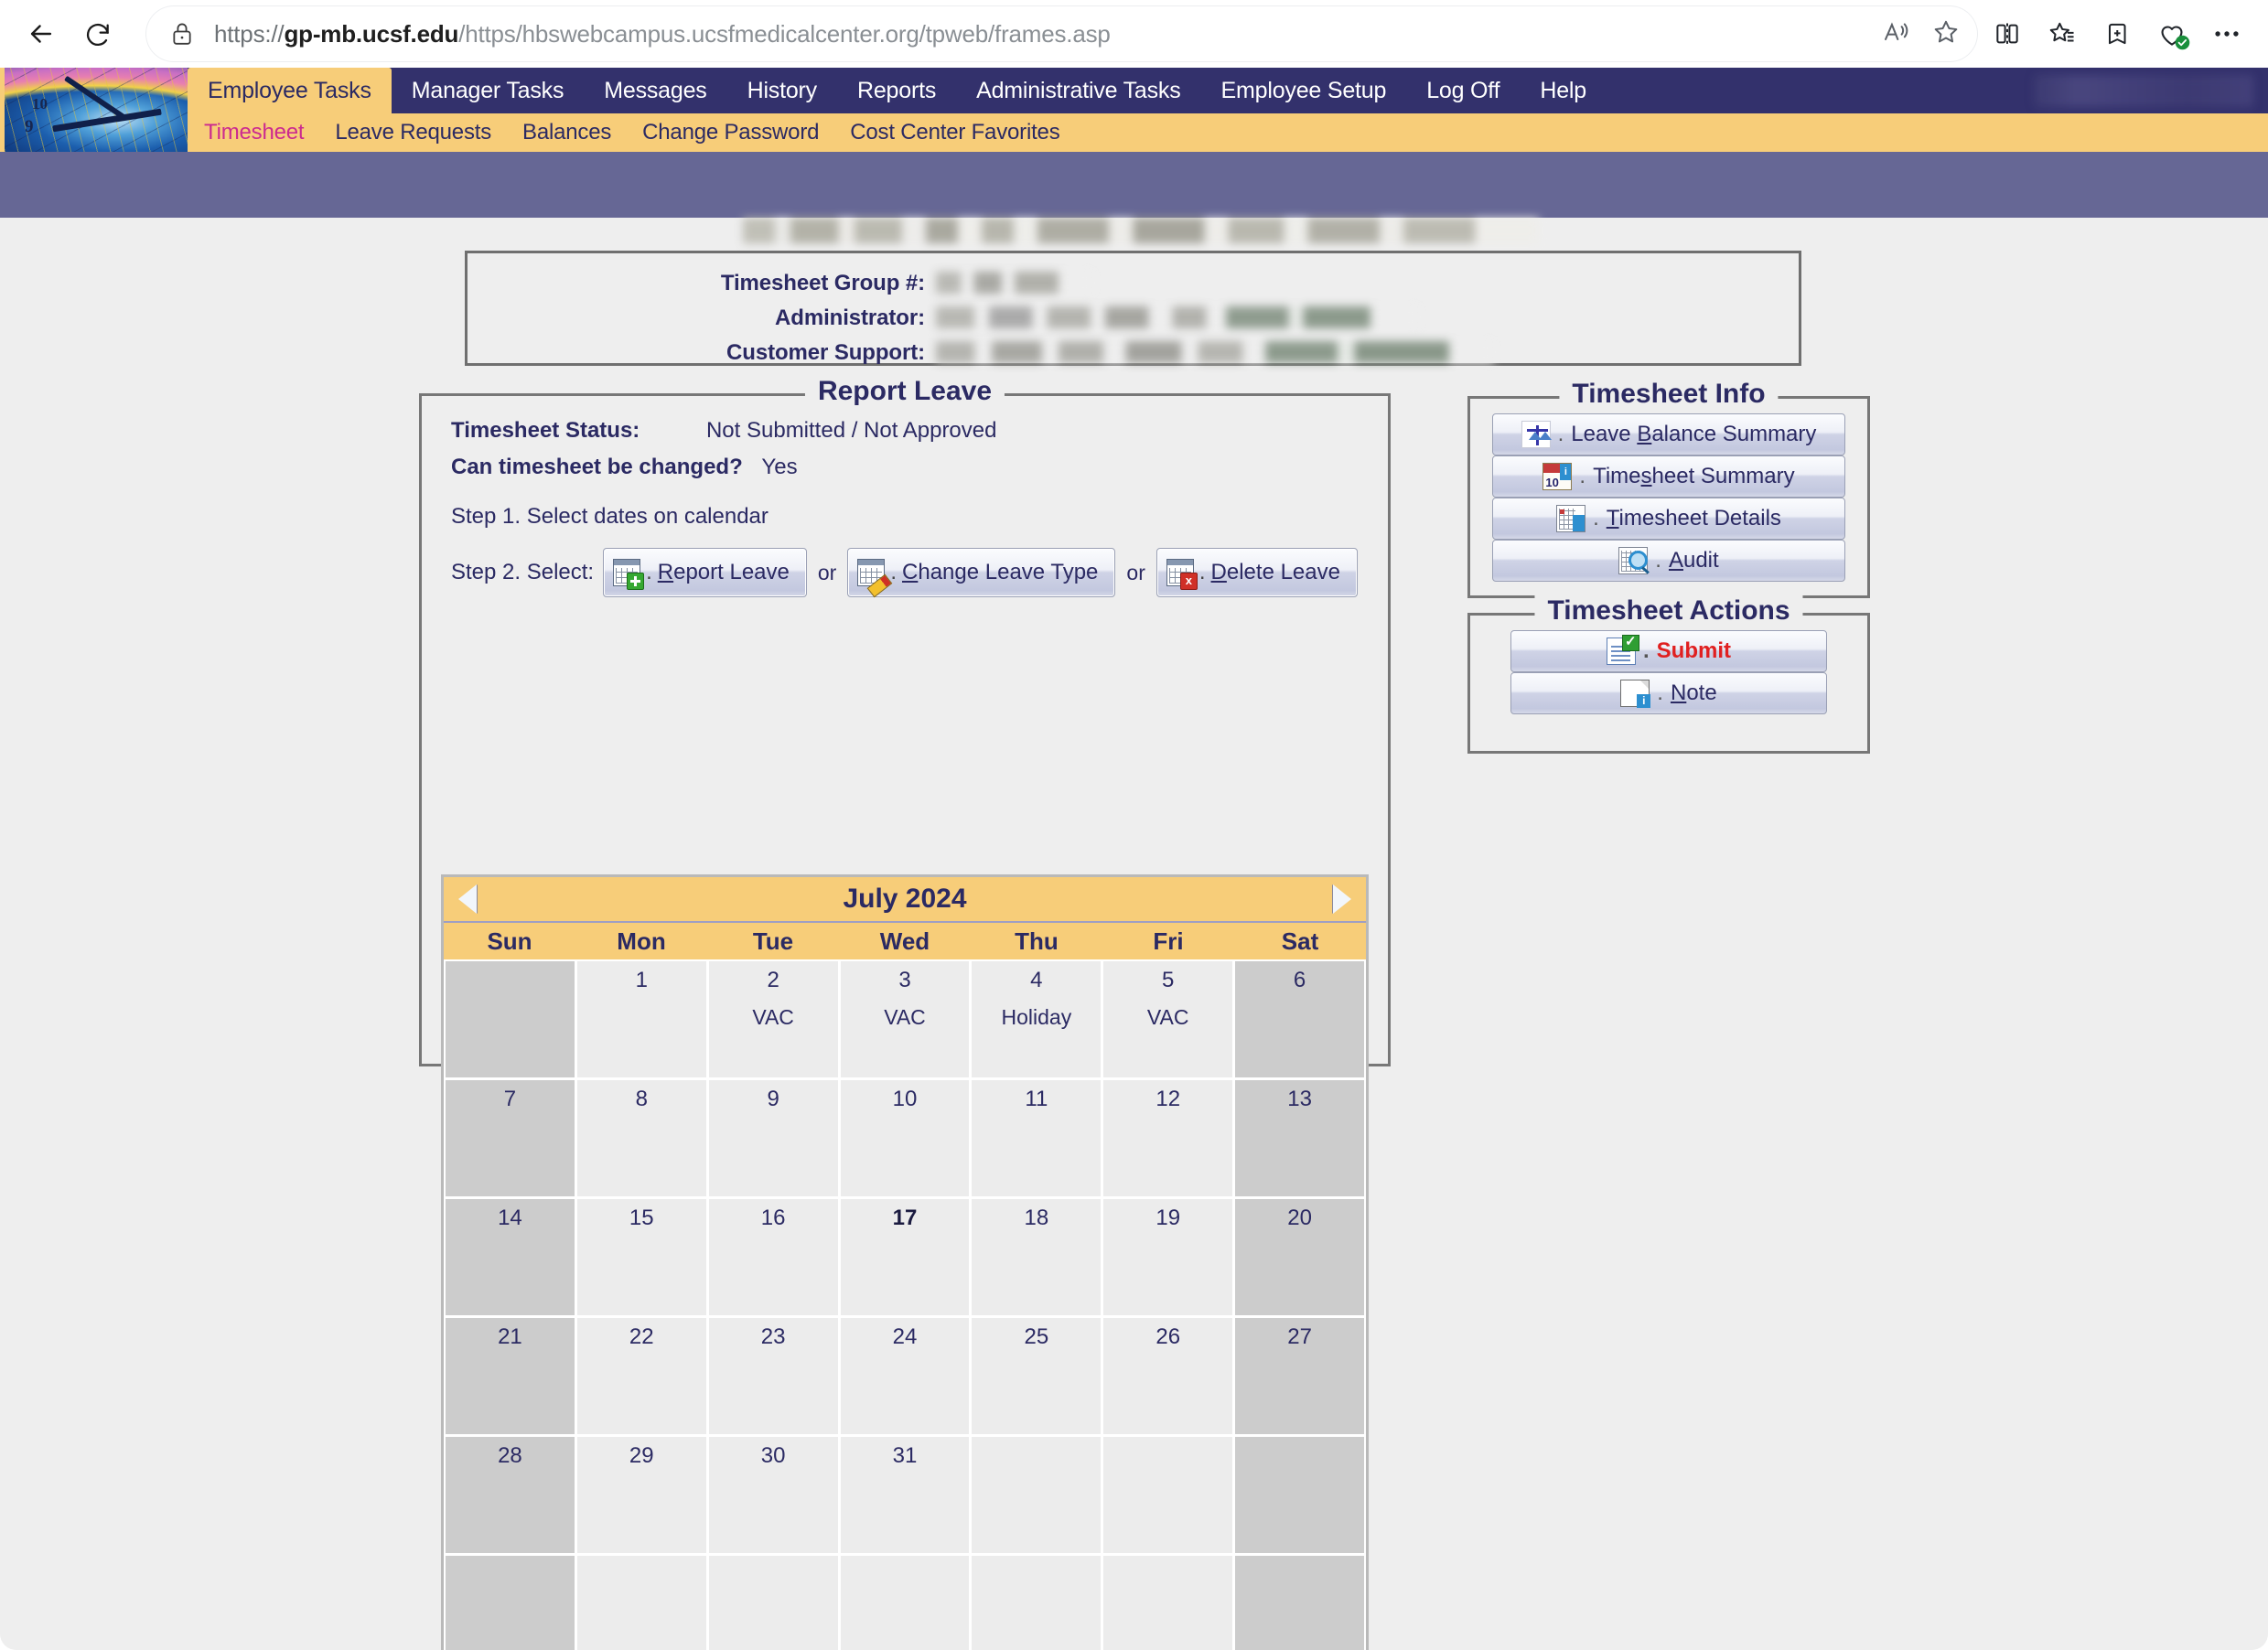 The image size is (2268, 1650). I want to click on timesheet-actions-legend: Timesheet Actions, so click(1668, 611).